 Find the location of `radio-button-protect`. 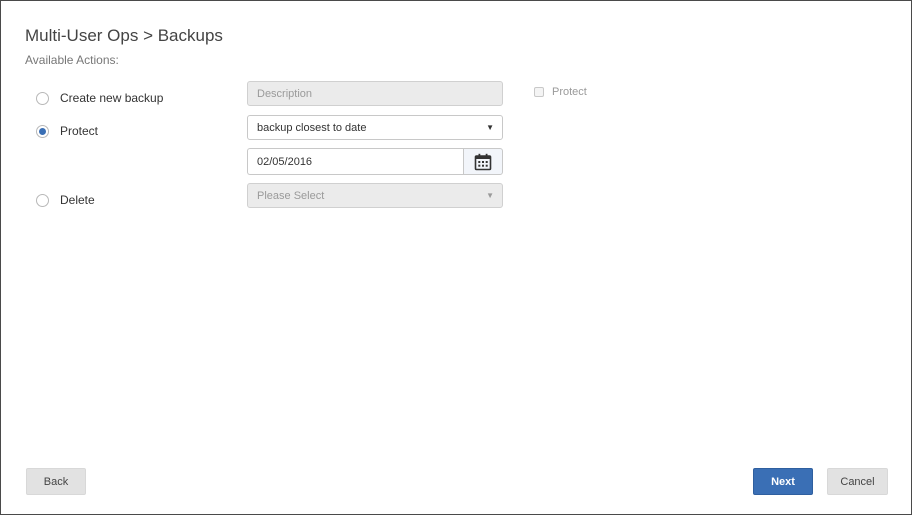

radio-button-protect is located at coordinates (42, 131).